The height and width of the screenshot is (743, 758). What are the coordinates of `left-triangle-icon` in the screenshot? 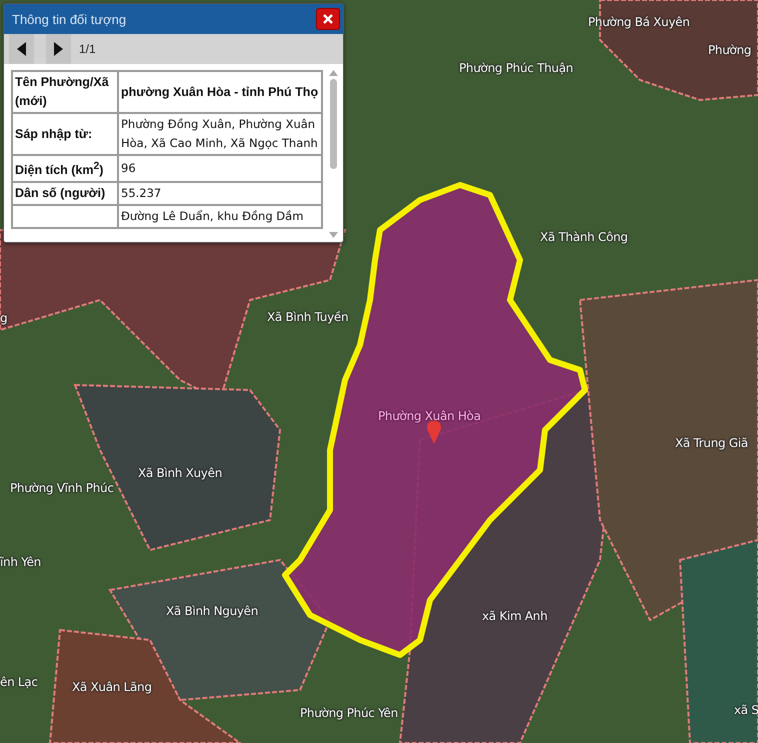 It's located at (21, 49).